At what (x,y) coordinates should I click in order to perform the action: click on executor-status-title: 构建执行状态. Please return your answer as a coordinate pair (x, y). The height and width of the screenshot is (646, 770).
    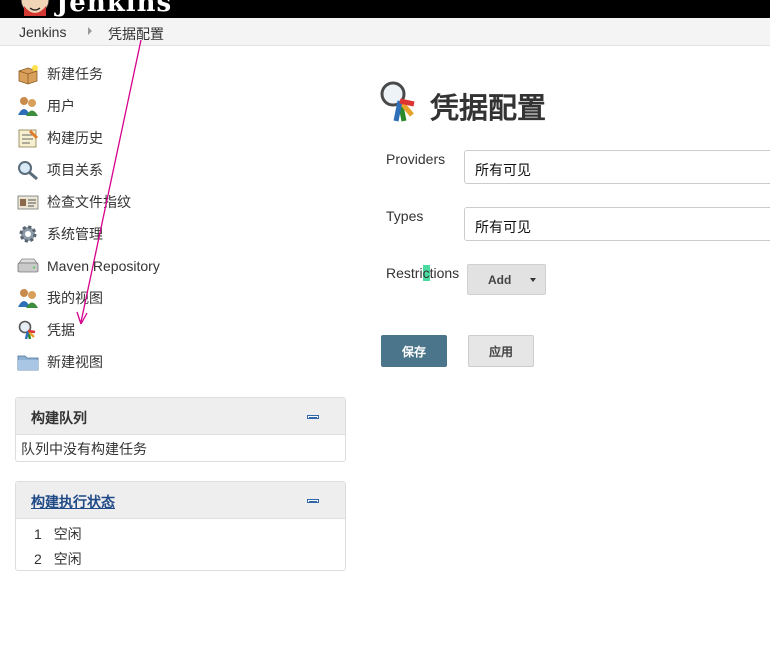
    Looking at the image, I should click on (73, 502).